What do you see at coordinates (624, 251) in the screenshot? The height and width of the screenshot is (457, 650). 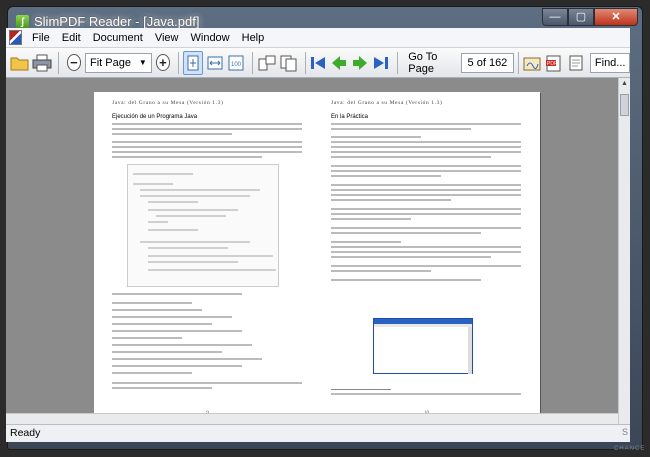 I see `vertical-scrollbar: ▲` at bounding box center [624, 251].